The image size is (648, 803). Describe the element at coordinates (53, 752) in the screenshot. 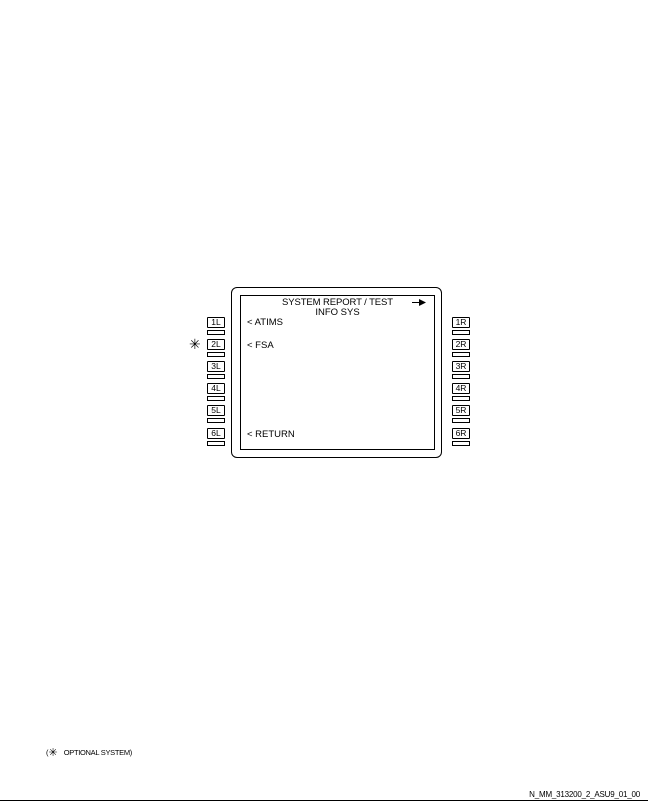

I see `legend-star-icon: ✳` at that location.